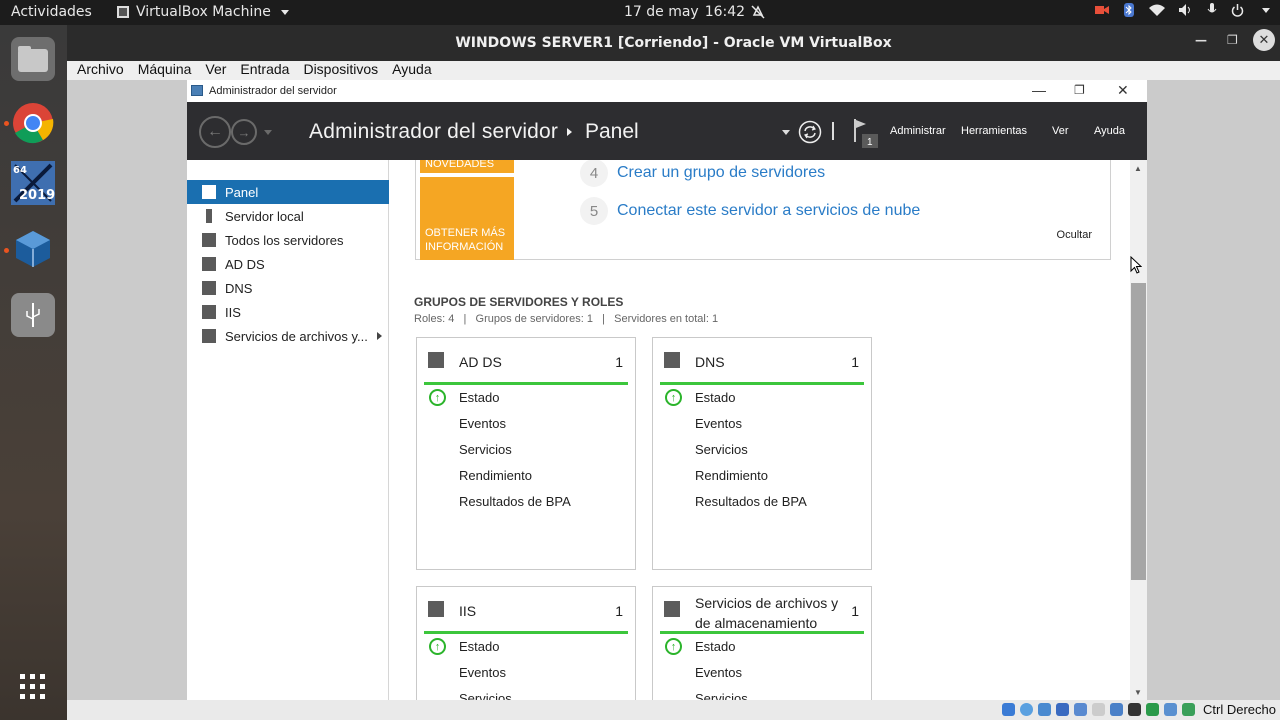 The height and width of the screenshot is (720, 1280). Describe the element at coordinates (1188, 709) in the screenshot. I see `keyboard-icon` at that location.